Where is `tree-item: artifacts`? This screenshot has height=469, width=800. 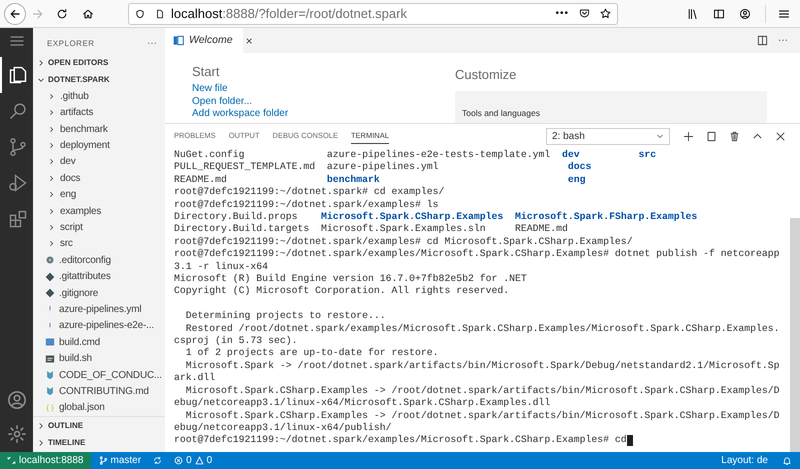 tree-item: artifacts is located at coordinates (99, 112).